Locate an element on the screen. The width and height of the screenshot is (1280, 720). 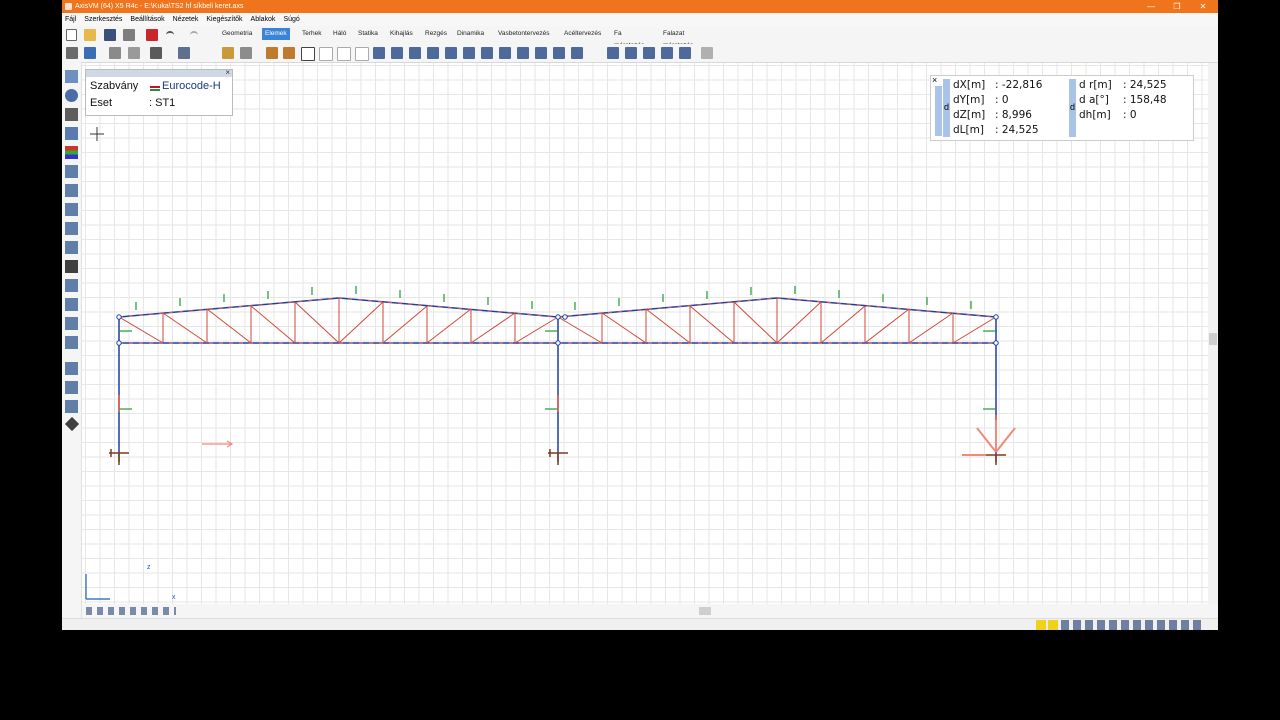
dh-label: dh[m] is located at coordinates (1095, 115).